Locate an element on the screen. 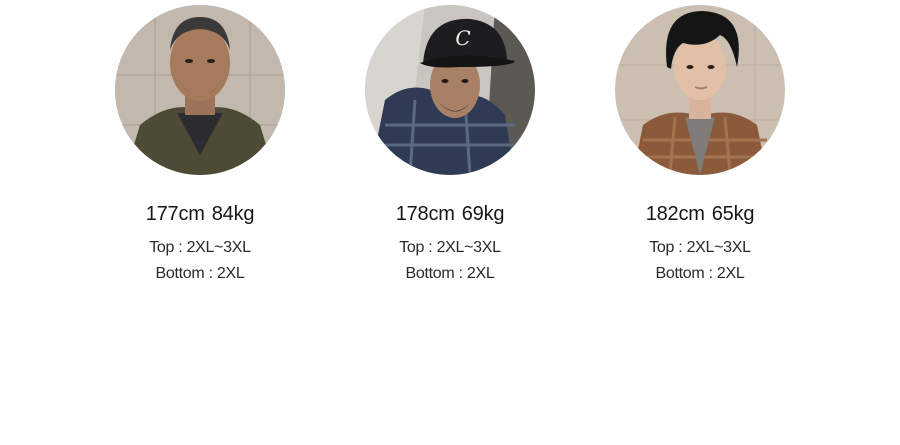  height-weight: 177cm 84kg is located at coordinates (200, 214).